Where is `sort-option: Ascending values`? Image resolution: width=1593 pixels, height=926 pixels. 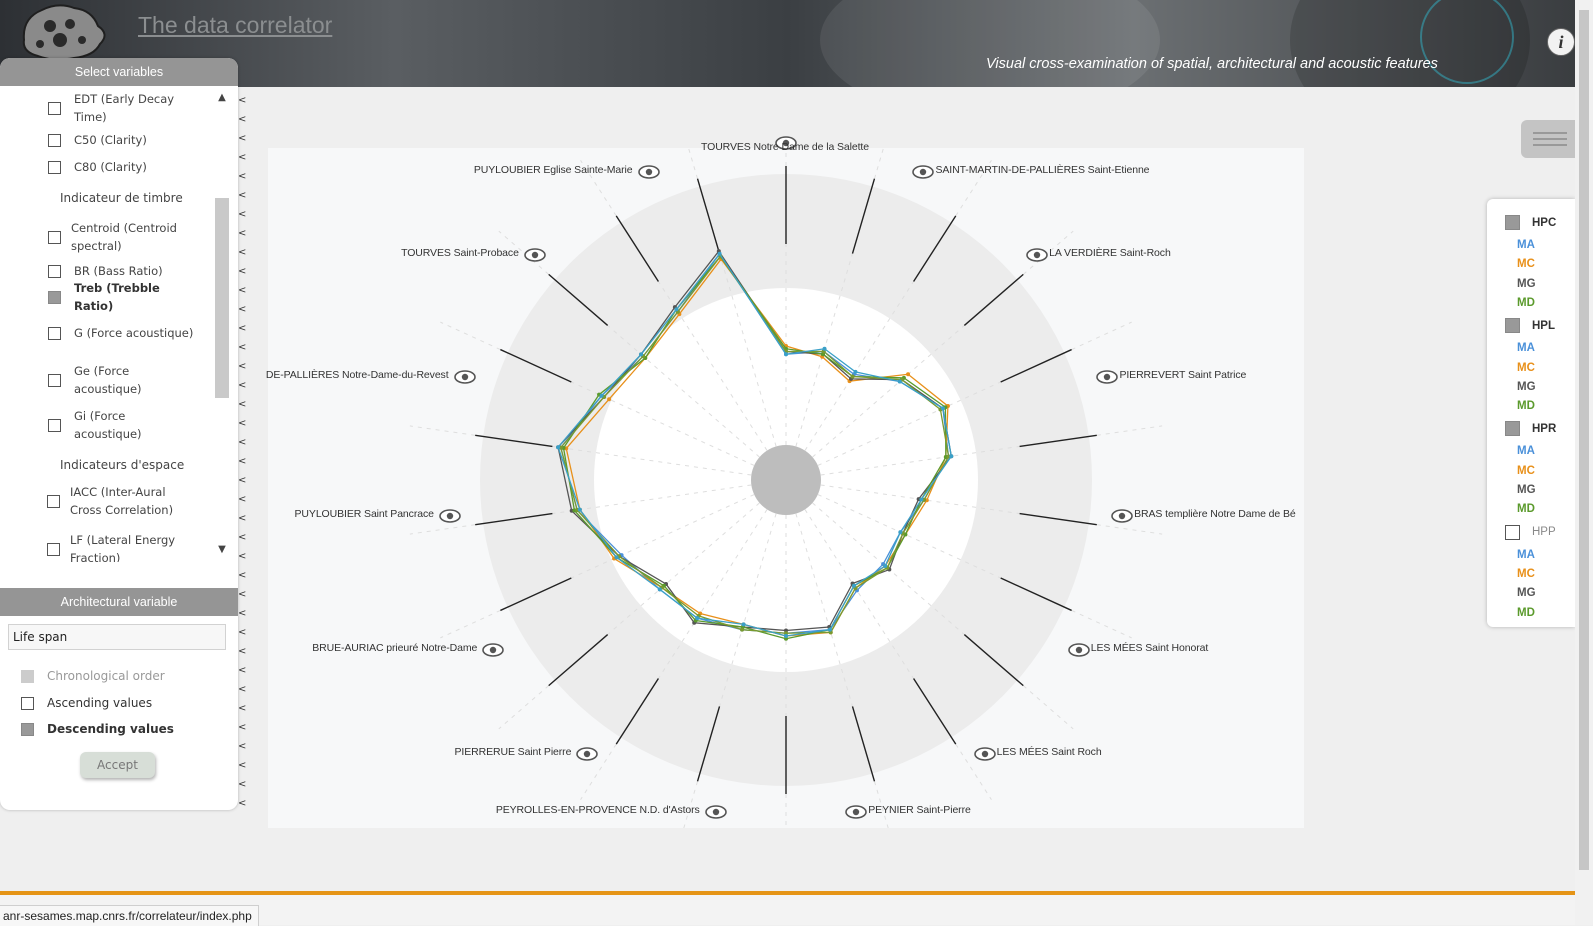
sort-option: Ascending values is located at coordinates (80, 703).